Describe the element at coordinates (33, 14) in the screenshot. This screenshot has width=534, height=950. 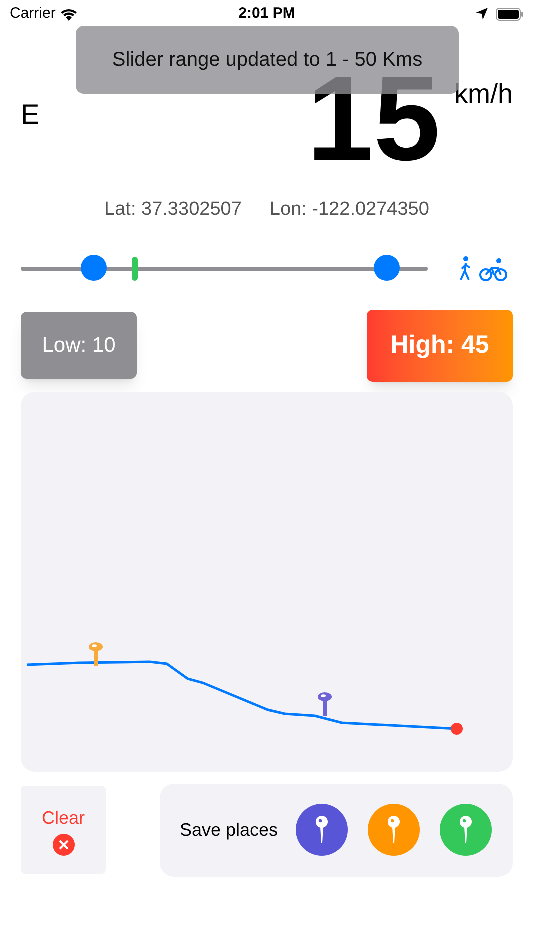
I see `carrier-name: Carrier` at that location.